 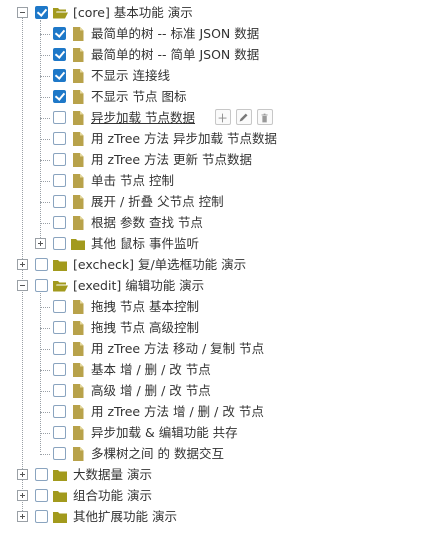 What do you see at coordinates (145, 307) in the screenshot?
I see `node-label: 拖拽 节点 基本控制` at bounding box center [145, 307].